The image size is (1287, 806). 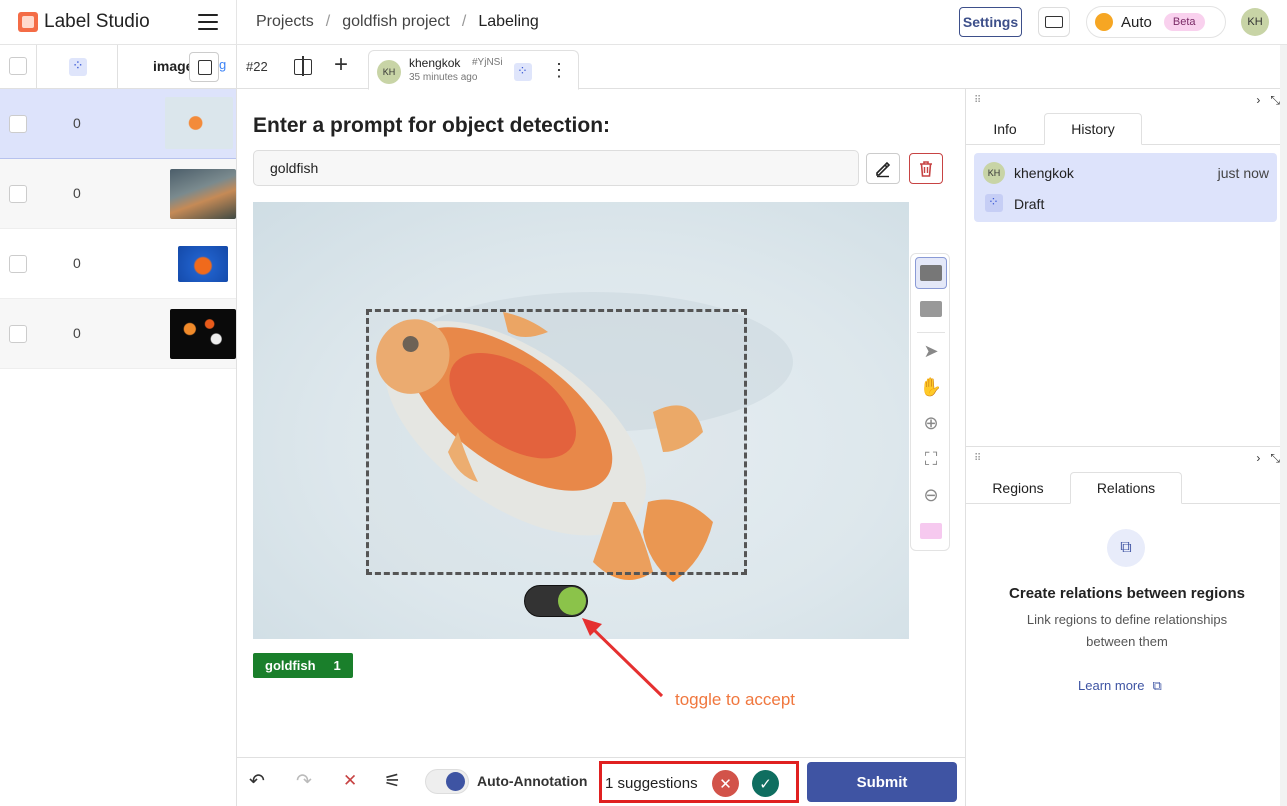 I want to click on history-time: just now, so click(x=1243, y=173).